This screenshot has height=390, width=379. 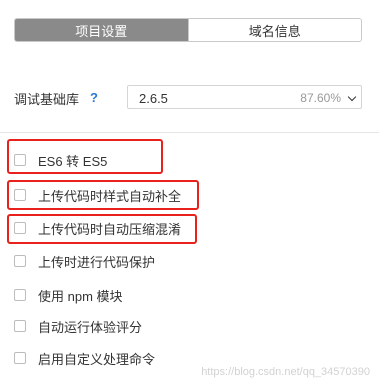 I want to click on highlight-box-es6, so click(x=85, y=156).